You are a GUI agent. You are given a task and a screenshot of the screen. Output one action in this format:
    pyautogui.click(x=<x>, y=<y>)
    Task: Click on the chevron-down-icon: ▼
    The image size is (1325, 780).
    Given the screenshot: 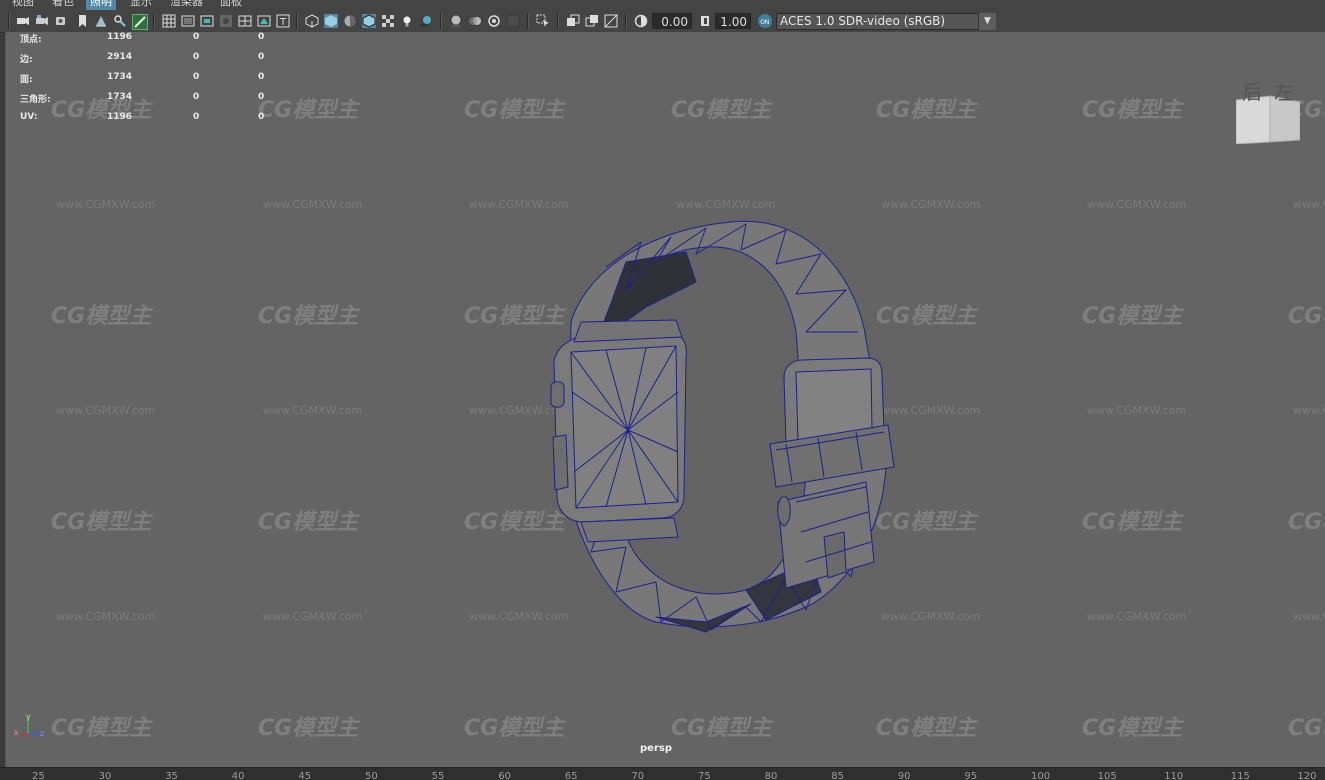 What is the action you would take?
    pyautogui.click(x=987, y=21)
    